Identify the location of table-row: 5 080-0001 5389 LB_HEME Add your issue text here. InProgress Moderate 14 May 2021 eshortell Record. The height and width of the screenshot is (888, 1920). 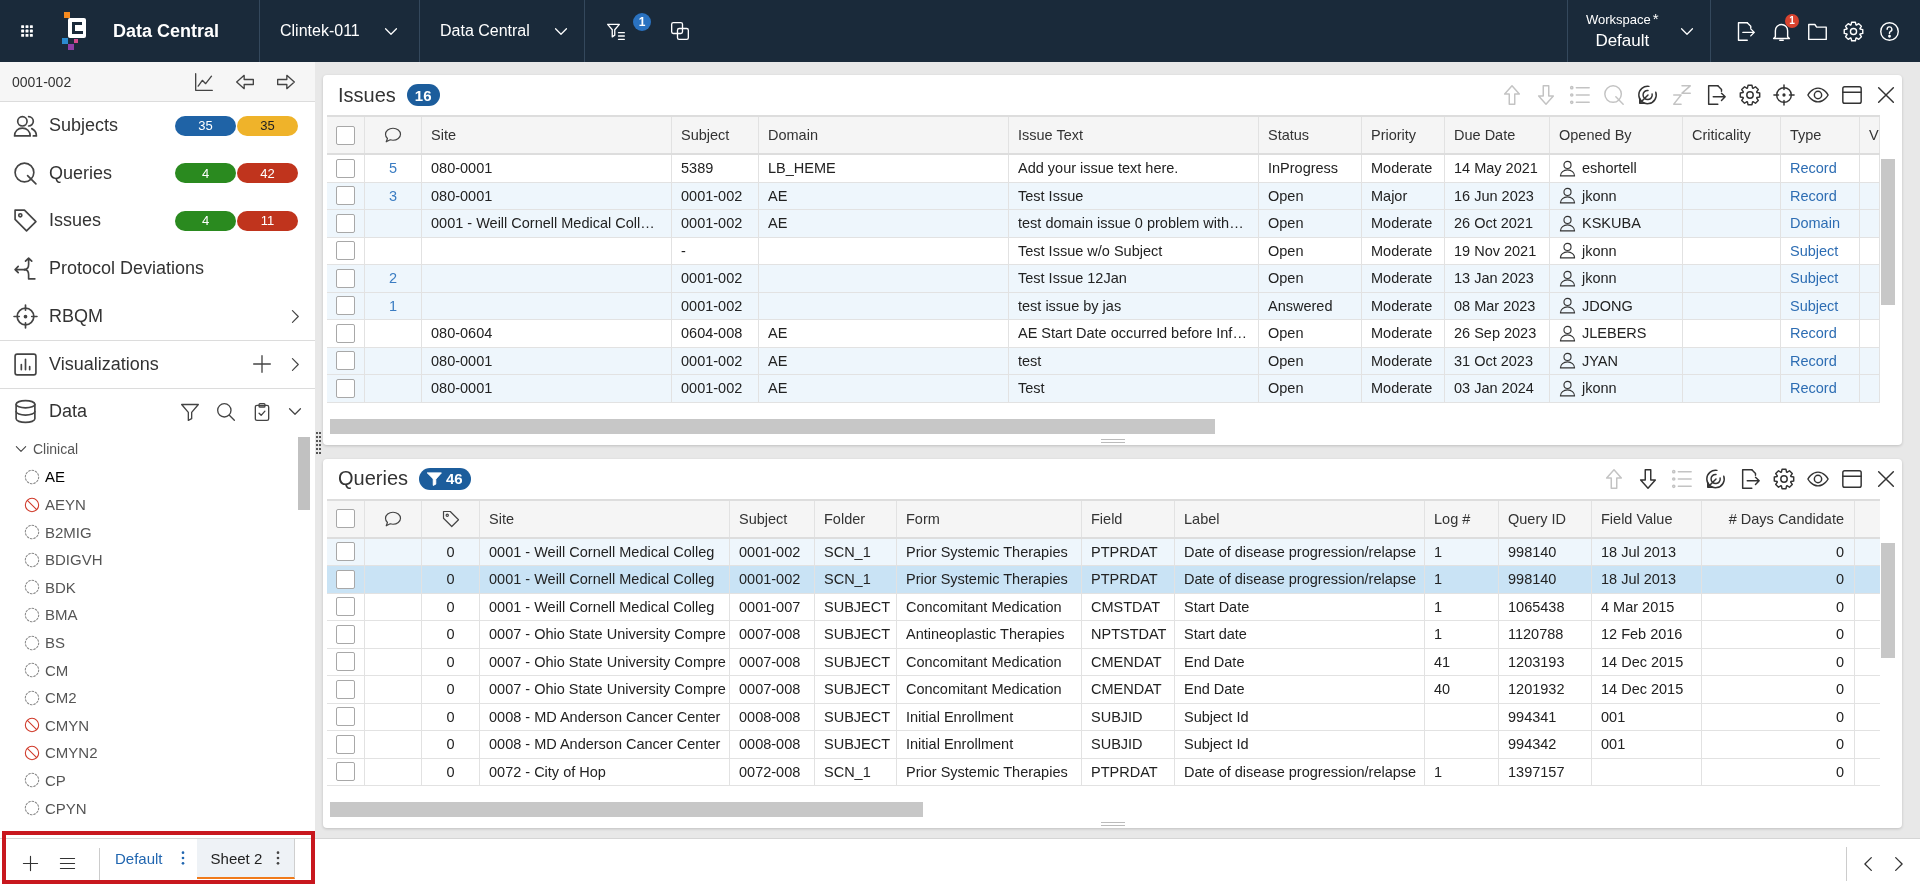
(1103, 169).